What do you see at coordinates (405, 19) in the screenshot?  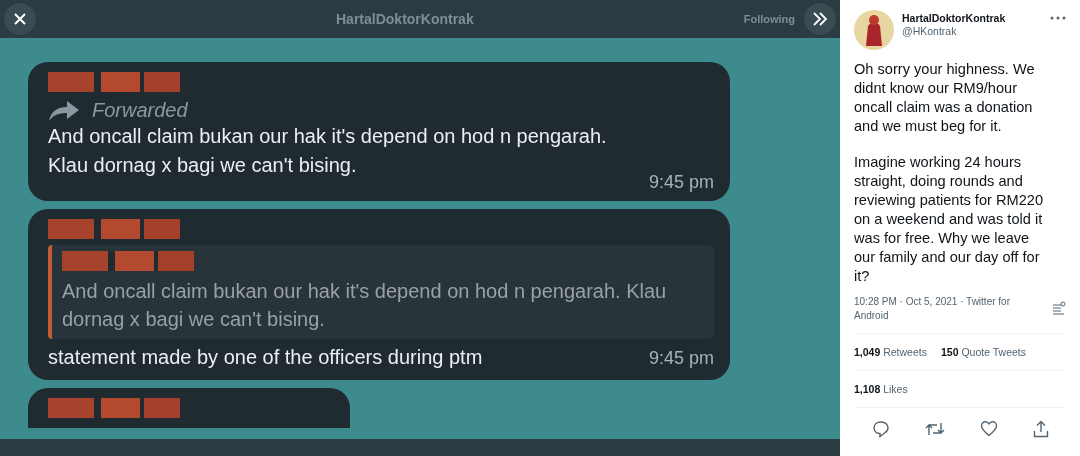 I see `profile-title: HartalDoktorKontrak` at bounding box center [405, 19].